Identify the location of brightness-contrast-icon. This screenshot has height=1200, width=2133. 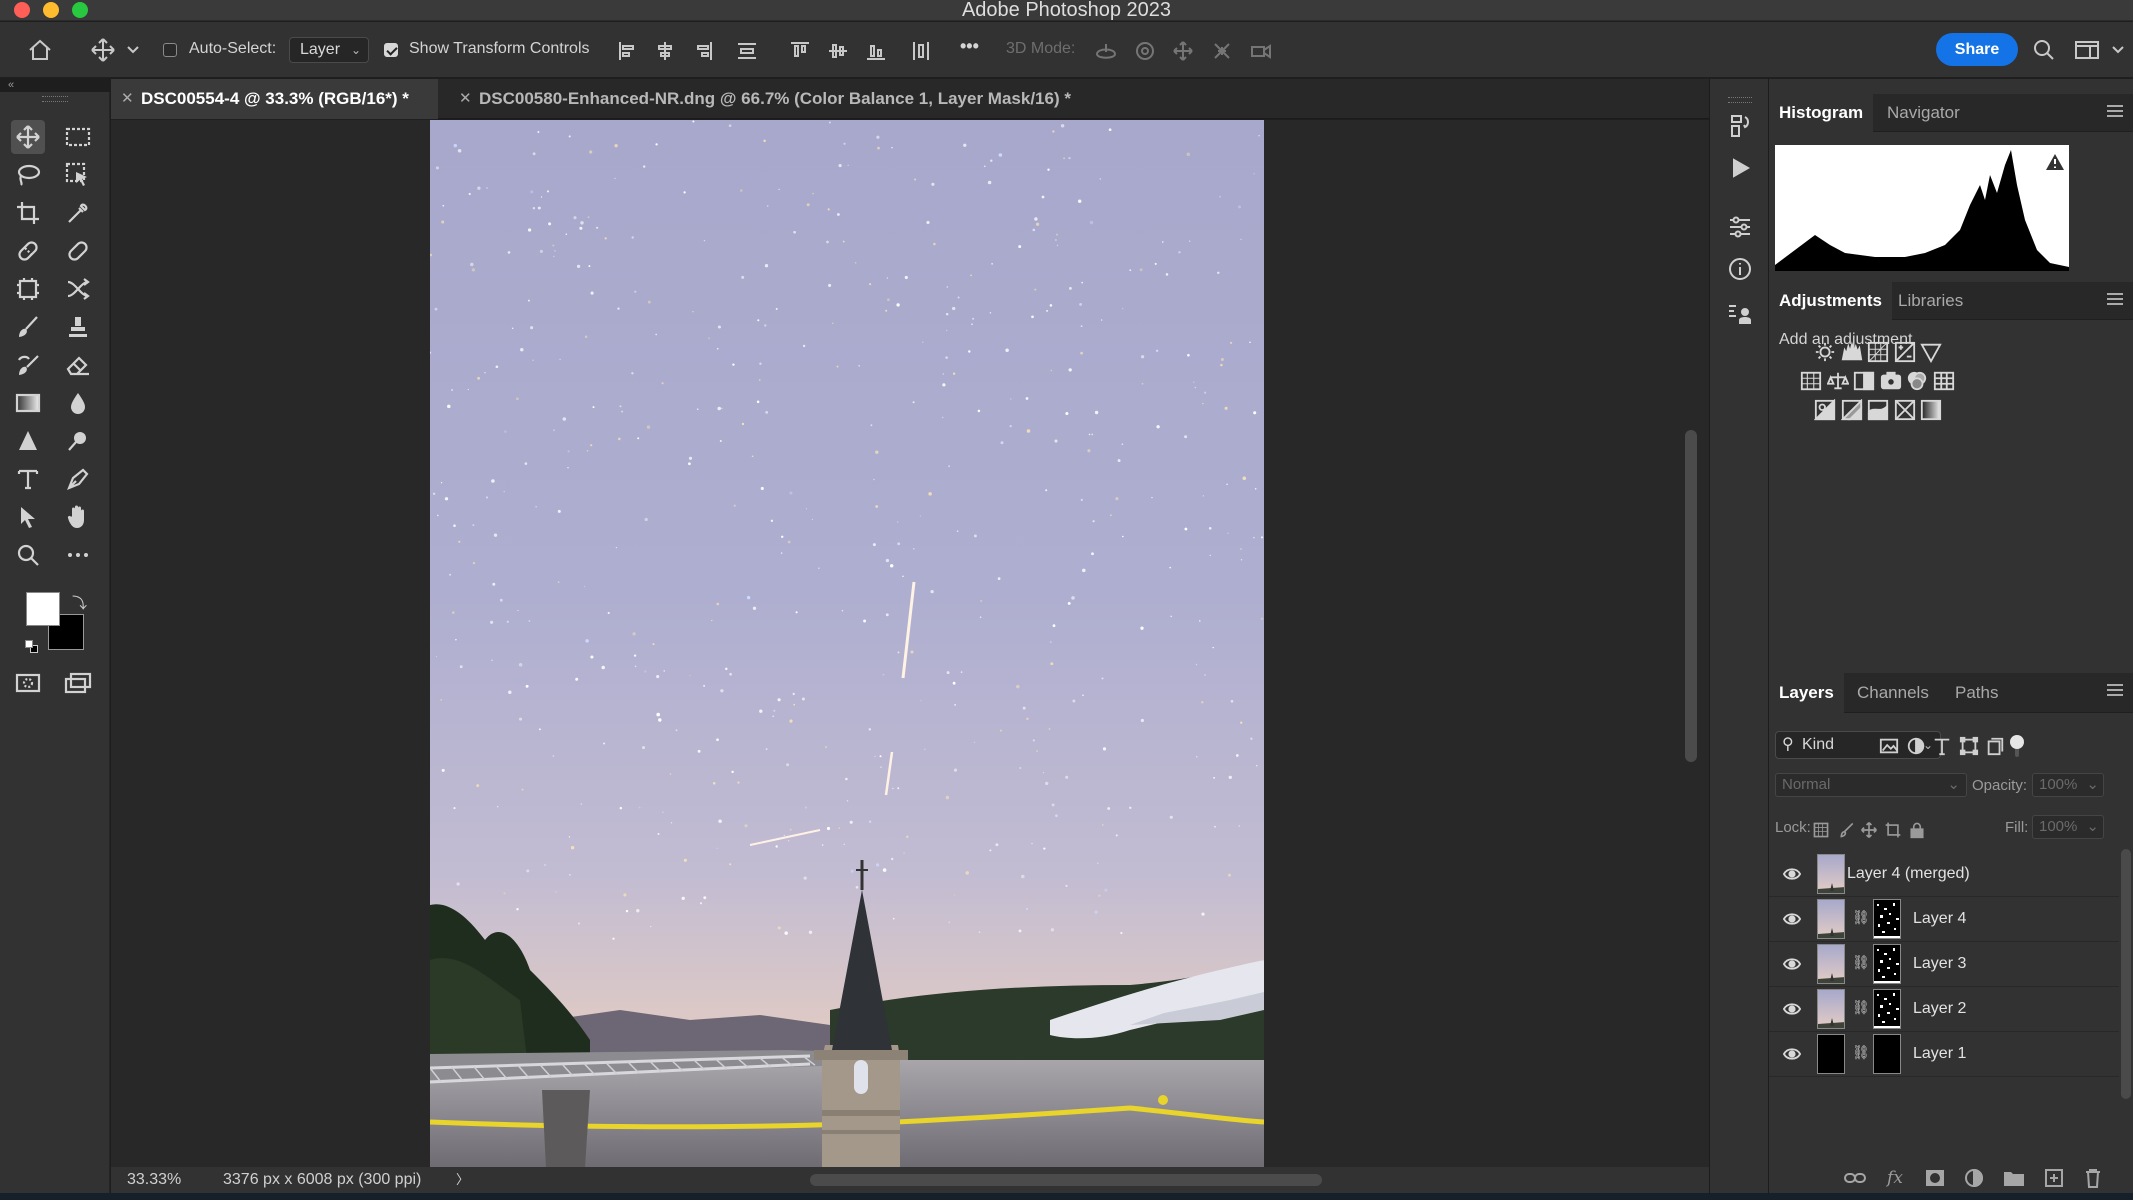
(1825, 352).